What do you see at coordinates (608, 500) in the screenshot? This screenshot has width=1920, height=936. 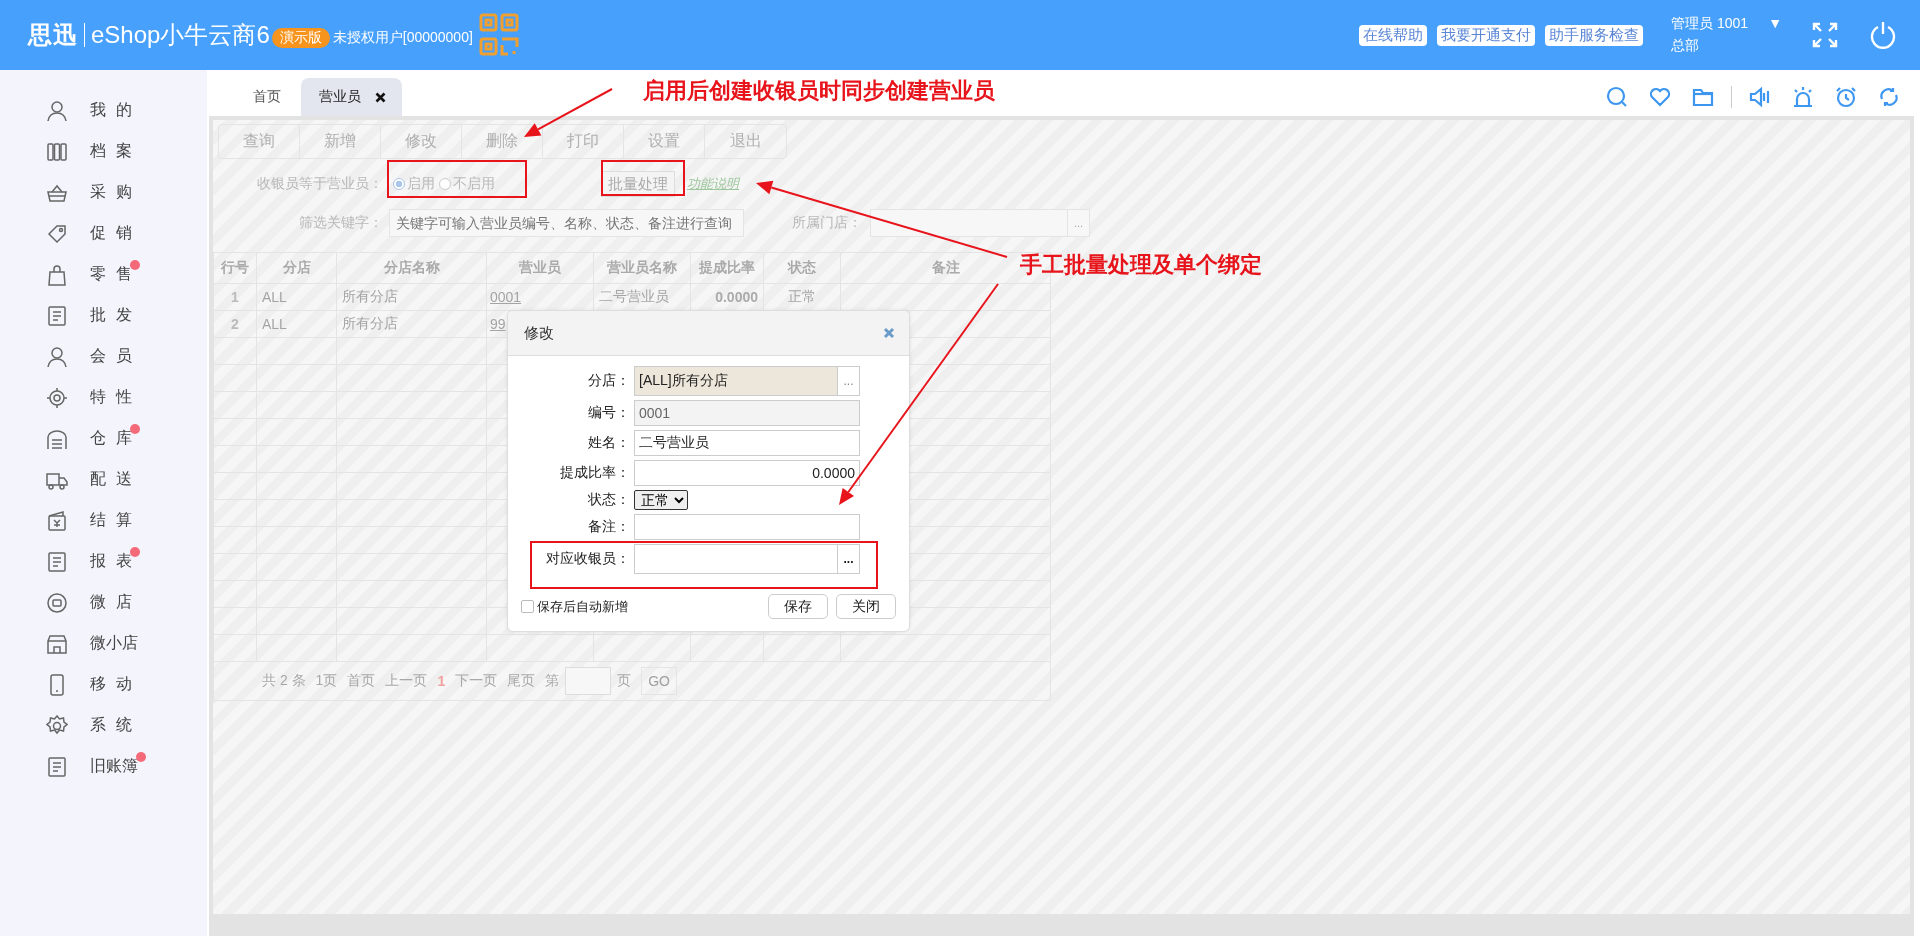 I see `field-label: 状态：` at bounding box center [608, 500].